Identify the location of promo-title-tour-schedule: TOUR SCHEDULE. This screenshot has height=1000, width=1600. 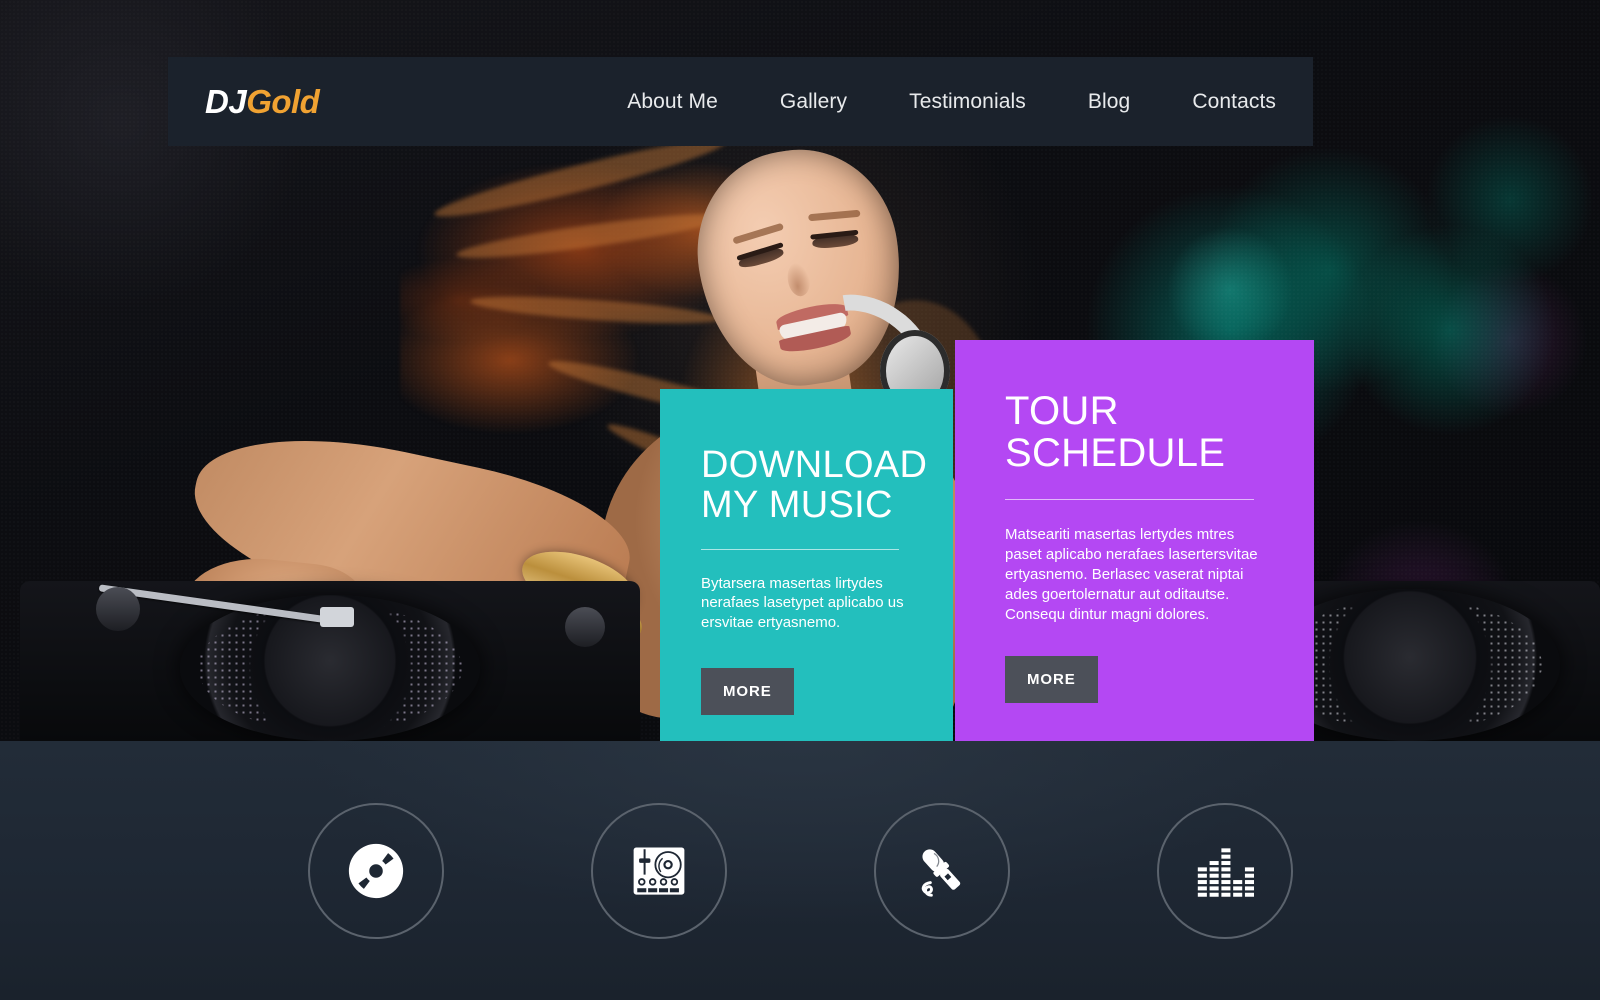
(1159, 432).